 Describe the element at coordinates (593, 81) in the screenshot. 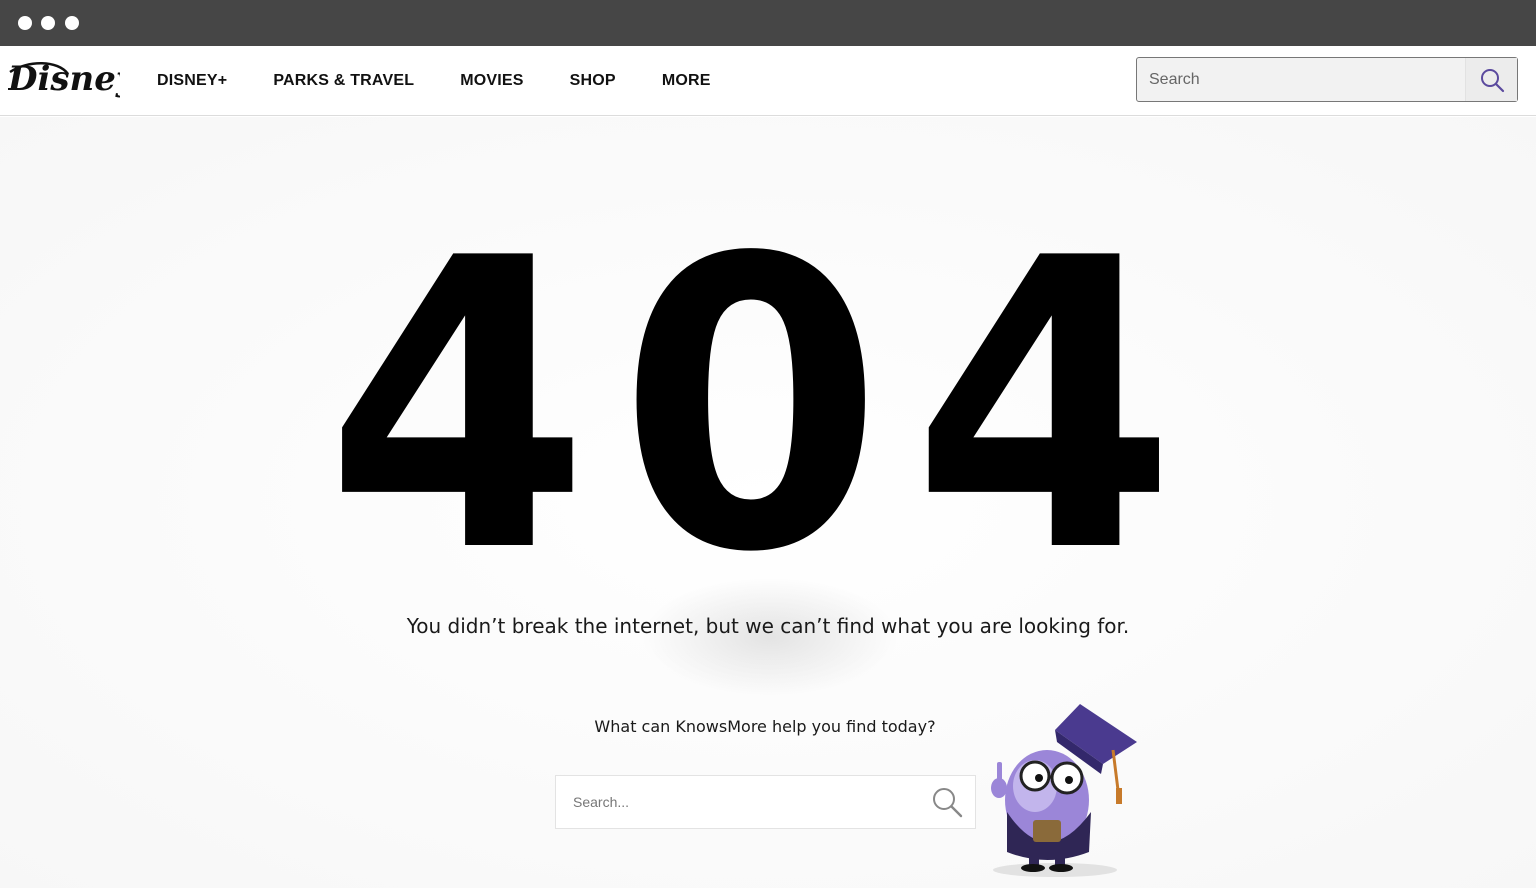

I see `nav-item-shop: SHOP` at that location.